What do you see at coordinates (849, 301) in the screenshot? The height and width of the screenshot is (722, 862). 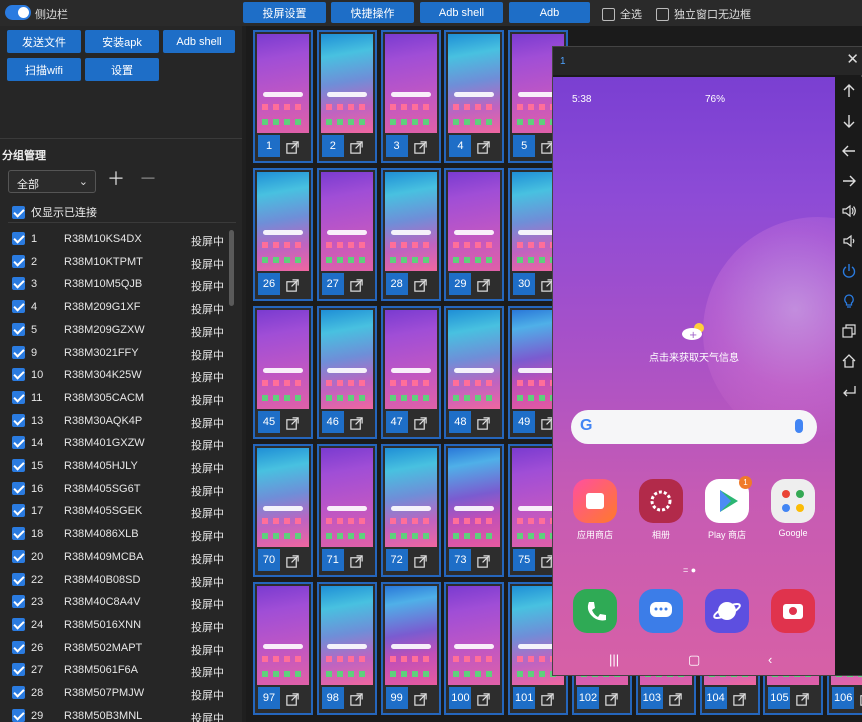 I see `bulb-icon` at bounding box center [849, 301].